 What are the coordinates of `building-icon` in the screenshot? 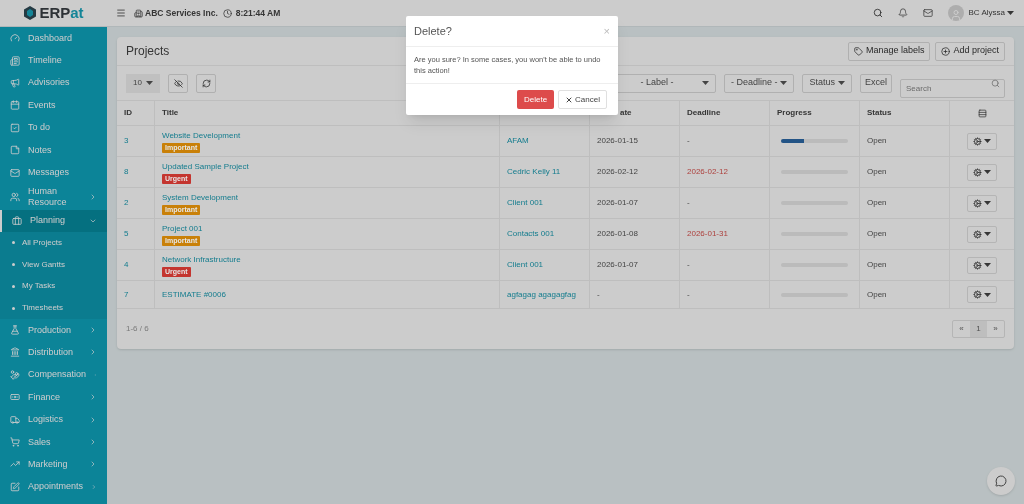 It's located at (138, 13).